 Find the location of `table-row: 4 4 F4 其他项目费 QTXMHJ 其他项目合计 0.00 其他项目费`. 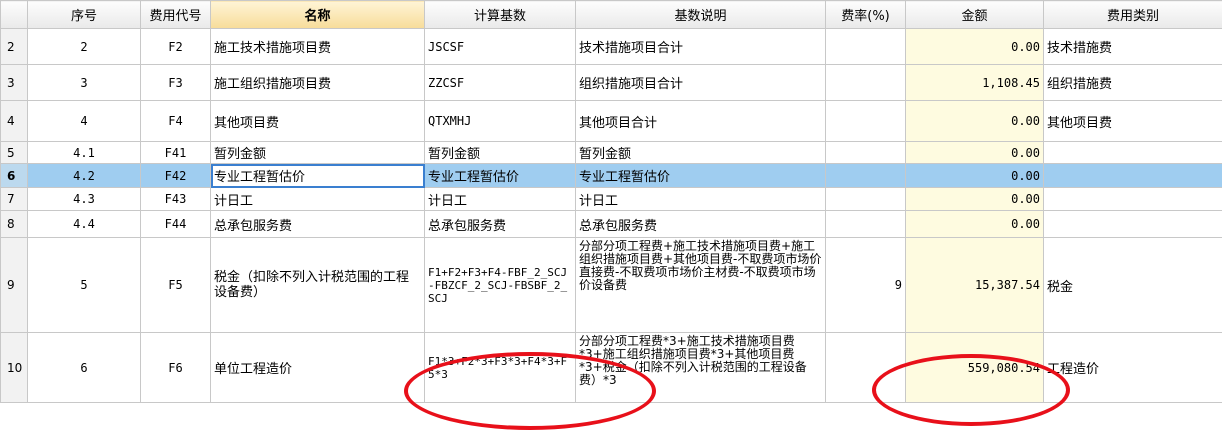

table-row: 4 4 F4 其他项目费 QTXMHJ 其他项目合计 0.00 其他项目费 is located at coordinates (611, 121).